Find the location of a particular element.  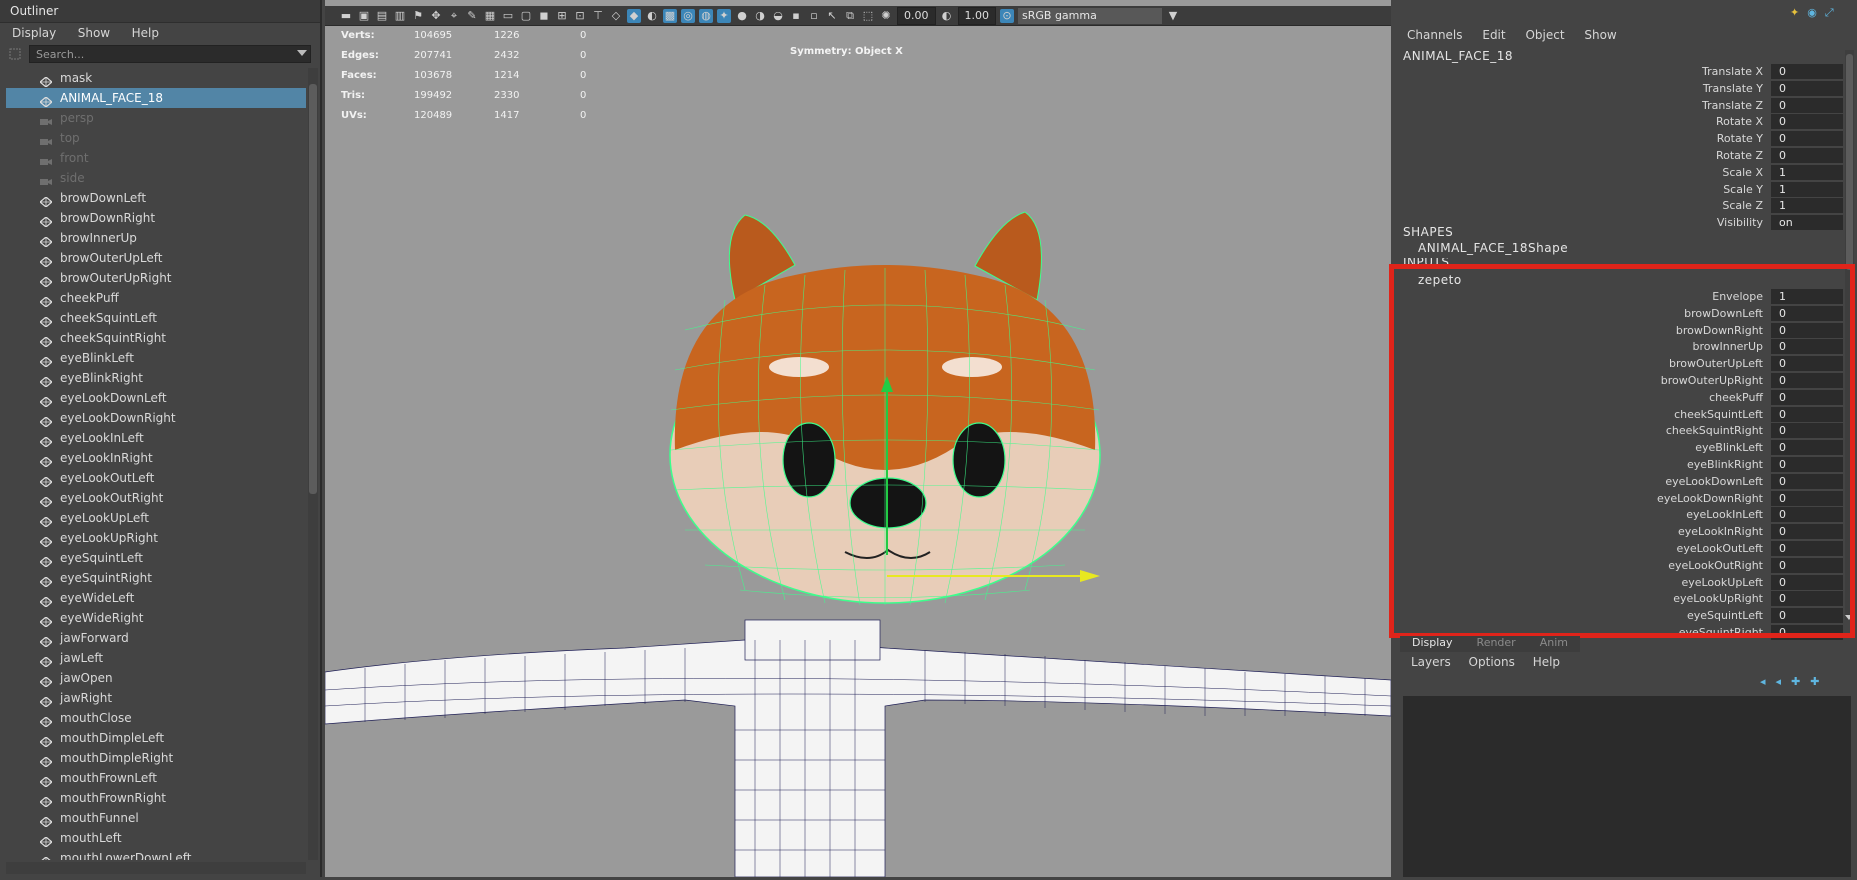

new-layer-selected-icon: ✚ is located at coordinates (1814, 681).